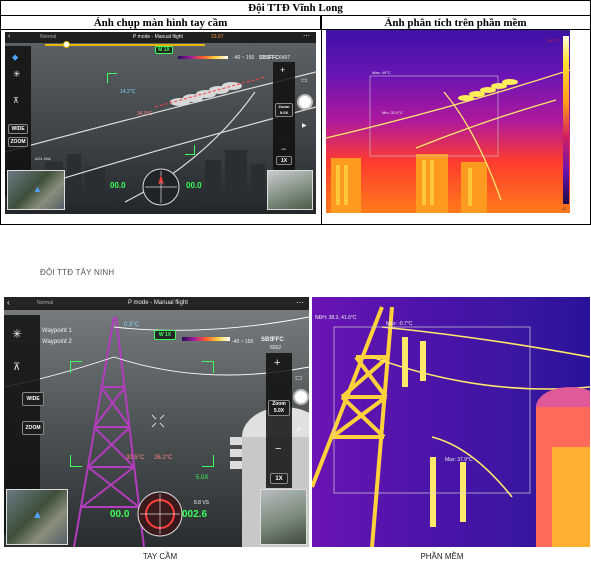 The image size is (591, 564). I want to click on zoom-button-label-2: Zoom, so click(279, 404).